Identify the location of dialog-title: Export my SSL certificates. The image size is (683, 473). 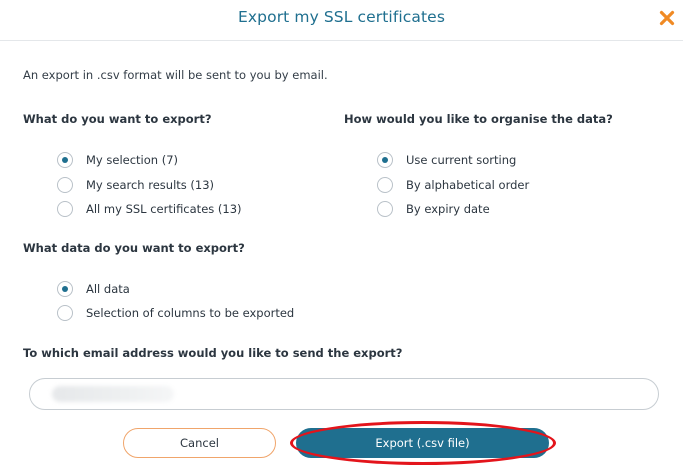
(341, 17).